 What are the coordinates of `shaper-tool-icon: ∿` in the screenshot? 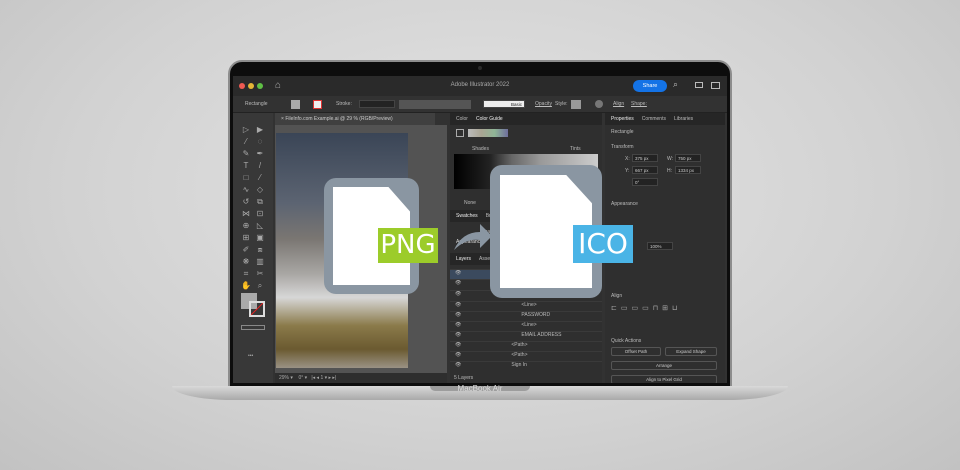 It's located at (246, 190).